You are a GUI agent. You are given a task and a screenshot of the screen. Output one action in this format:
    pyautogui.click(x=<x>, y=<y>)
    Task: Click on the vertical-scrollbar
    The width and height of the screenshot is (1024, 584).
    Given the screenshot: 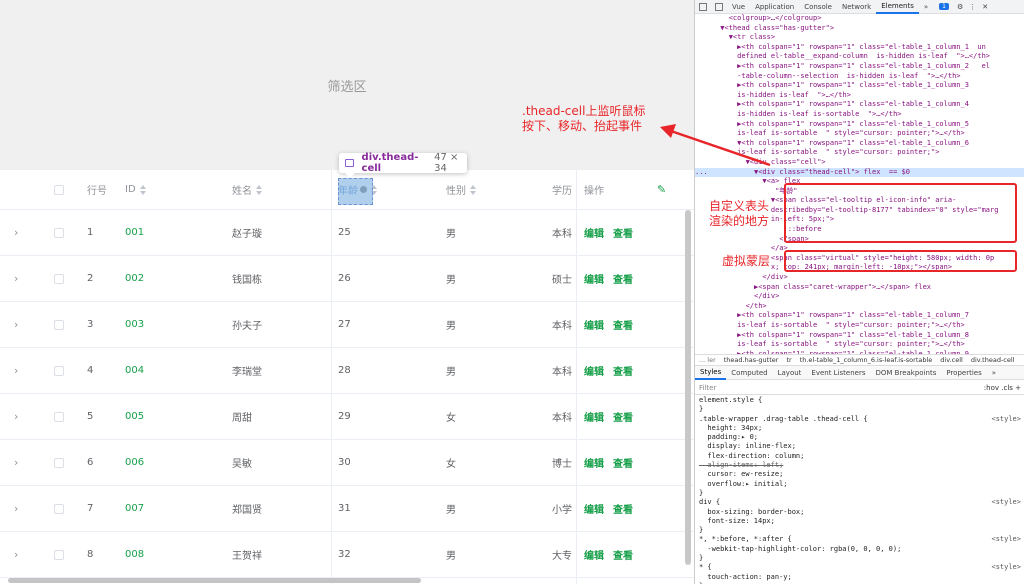 What is the action you would take?
    pyautogui.click(x=688, y=387)
    